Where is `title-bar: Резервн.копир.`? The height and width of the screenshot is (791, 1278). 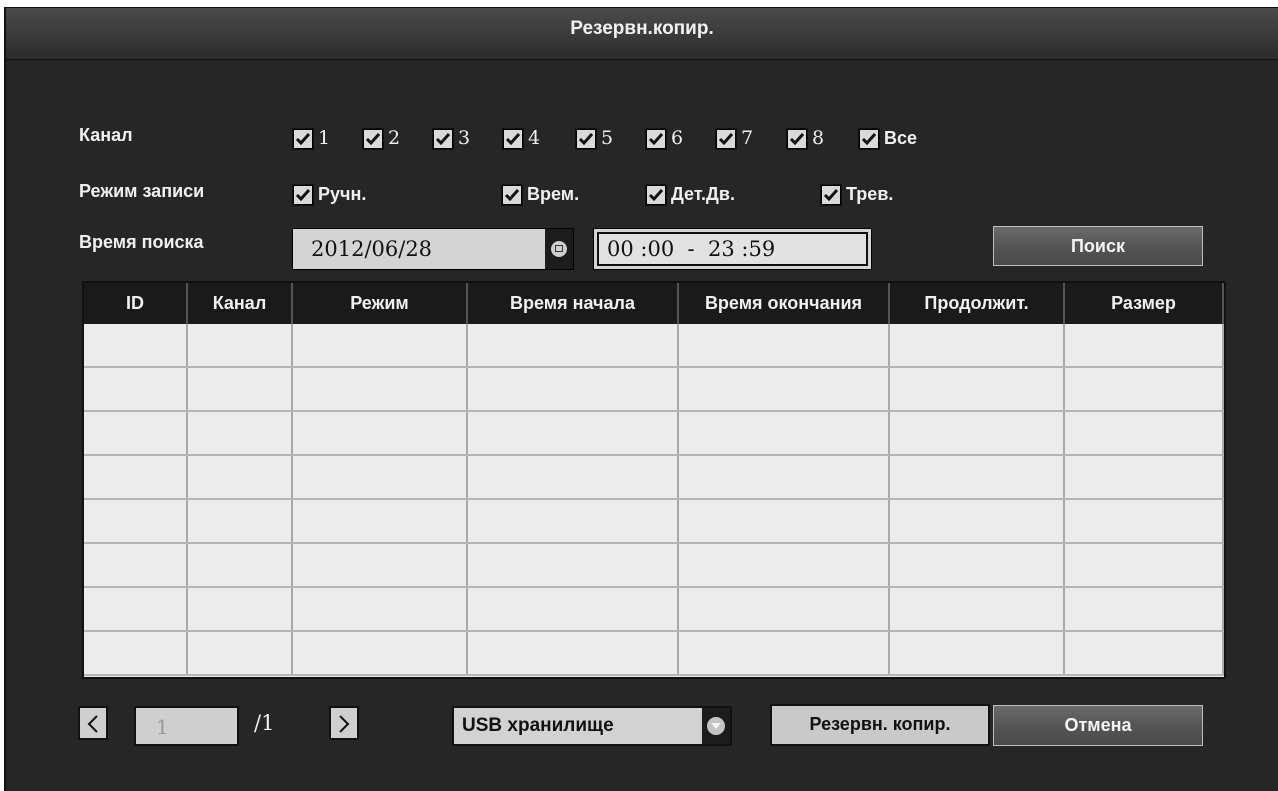
title-bar: Резервн.копир. is located at coordinates (642, 34).